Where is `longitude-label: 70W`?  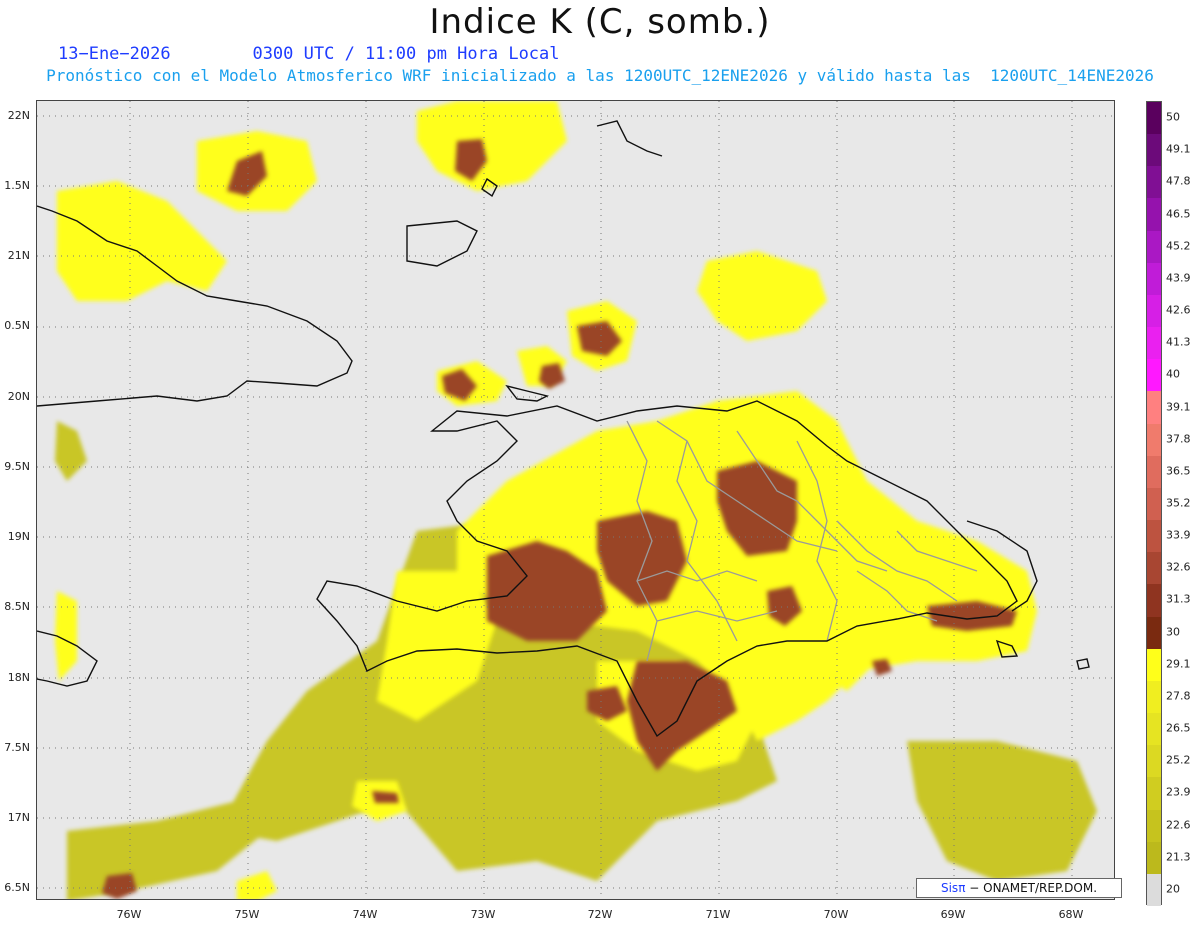
longitude-label: 70W is located at coordinates (836, 914).